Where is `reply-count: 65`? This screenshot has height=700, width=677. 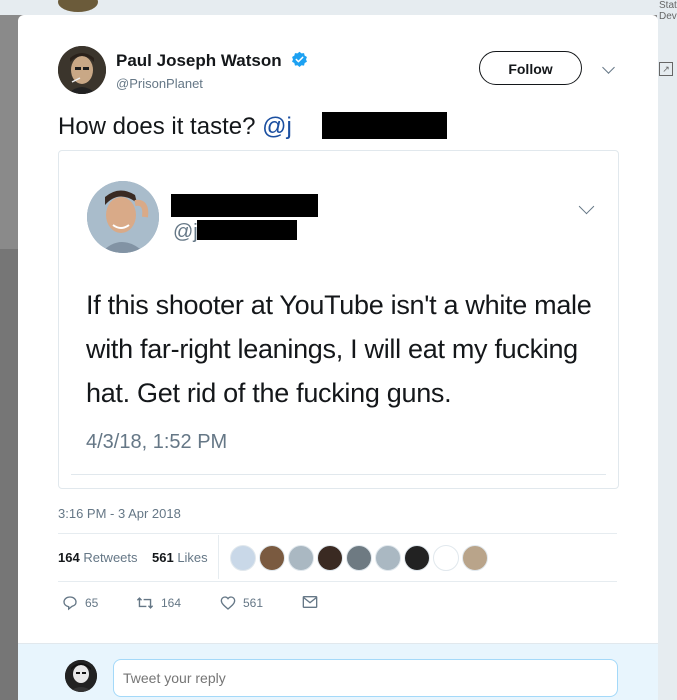 reply-count: 65 is located at coordinates (92, 603).